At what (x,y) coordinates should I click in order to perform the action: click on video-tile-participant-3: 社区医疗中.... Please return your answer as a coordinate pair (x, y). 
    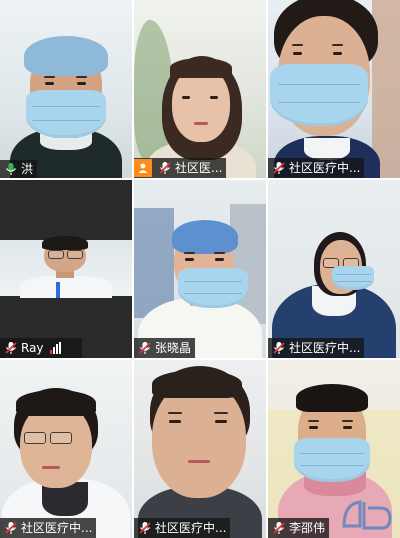
    Looking at the image, I should click on (334, 89).